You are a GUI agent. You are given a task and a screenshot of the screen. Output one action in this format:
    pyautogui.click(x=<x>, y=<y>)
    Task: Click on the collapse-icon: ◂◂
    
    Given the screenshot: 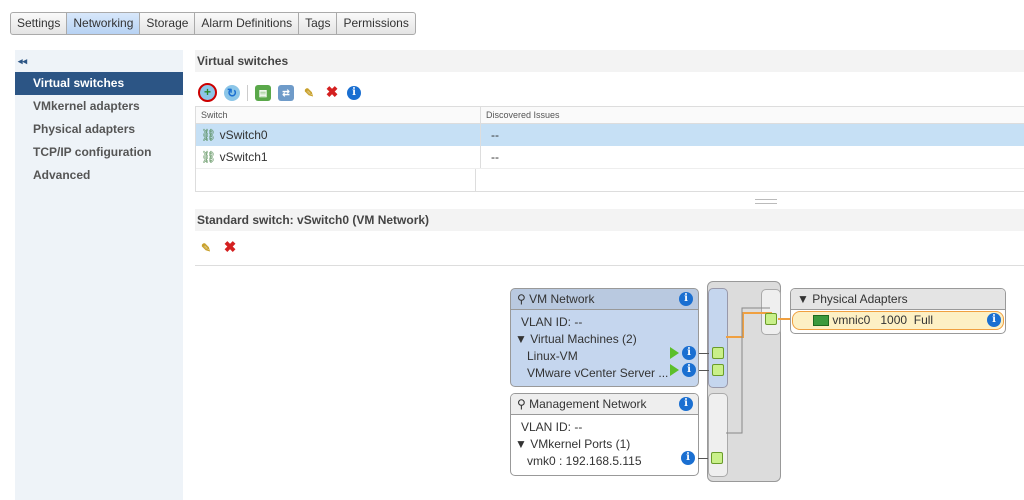 What is the action you would take?
    pyautogui.click(x=99, y=61)
    